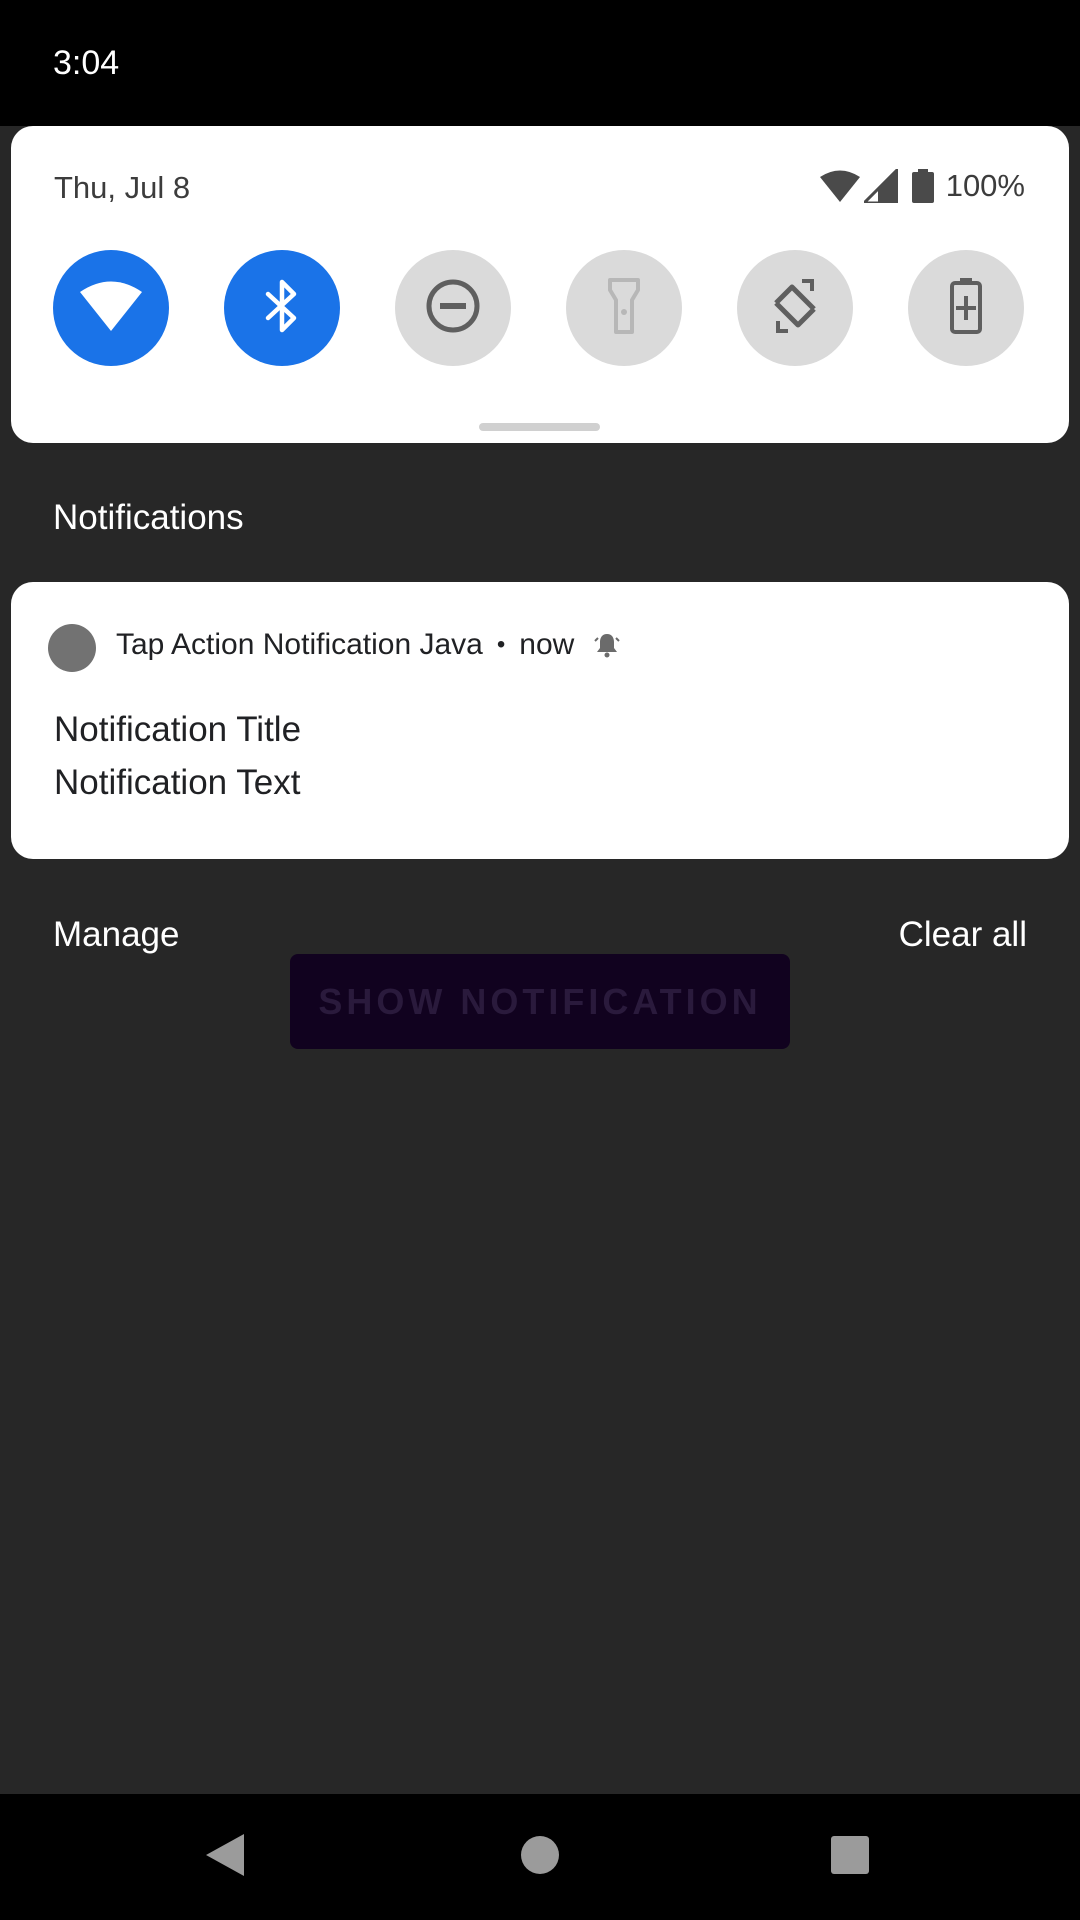 The image size is (1080, 1920). Describe the element at coordinates (116, 935) in the screenshot. I see `manage-button: Manage` at that location.